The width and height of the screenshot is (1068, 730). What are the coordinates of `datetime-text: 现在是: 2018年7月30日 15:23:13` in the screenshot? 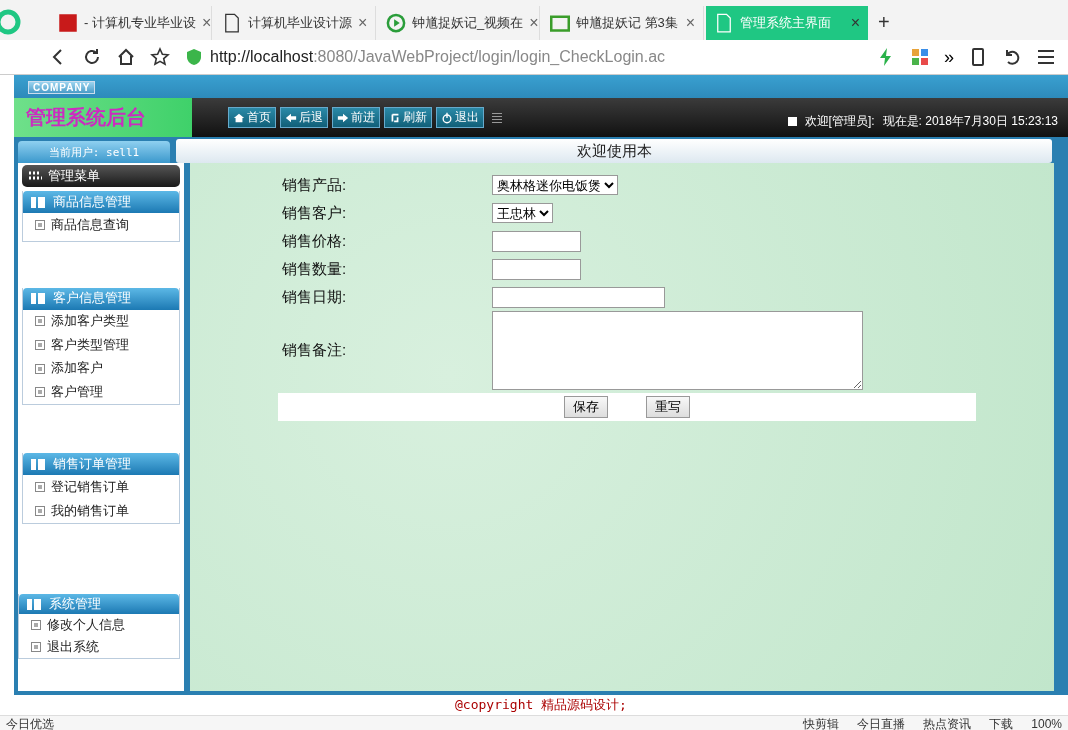 It's located at (970, 121).